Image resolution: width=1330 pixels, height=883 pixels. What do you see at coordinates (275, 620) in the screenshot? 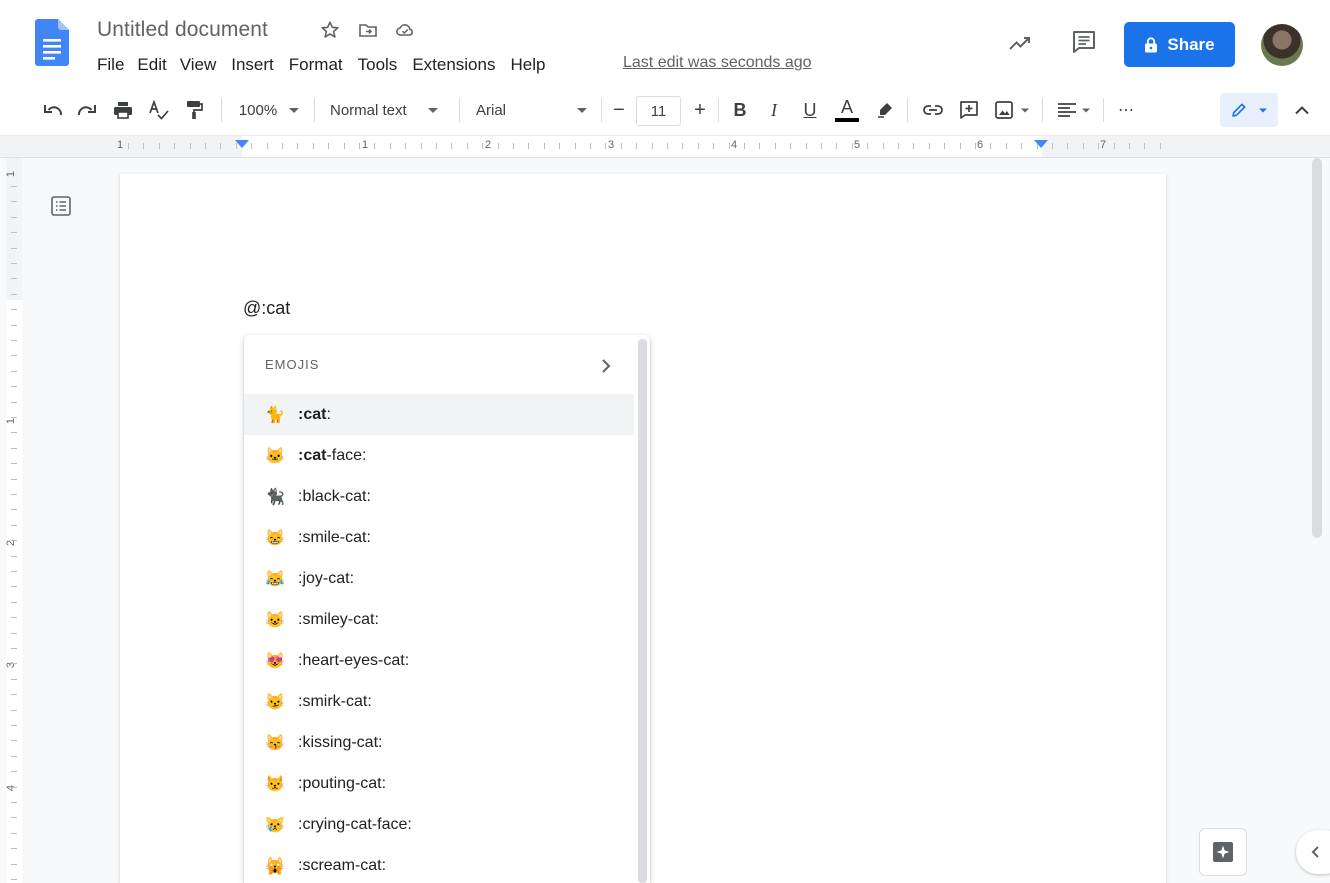
I see `emoji-glyph-icon: 😺` at bounding box center [275, 620].